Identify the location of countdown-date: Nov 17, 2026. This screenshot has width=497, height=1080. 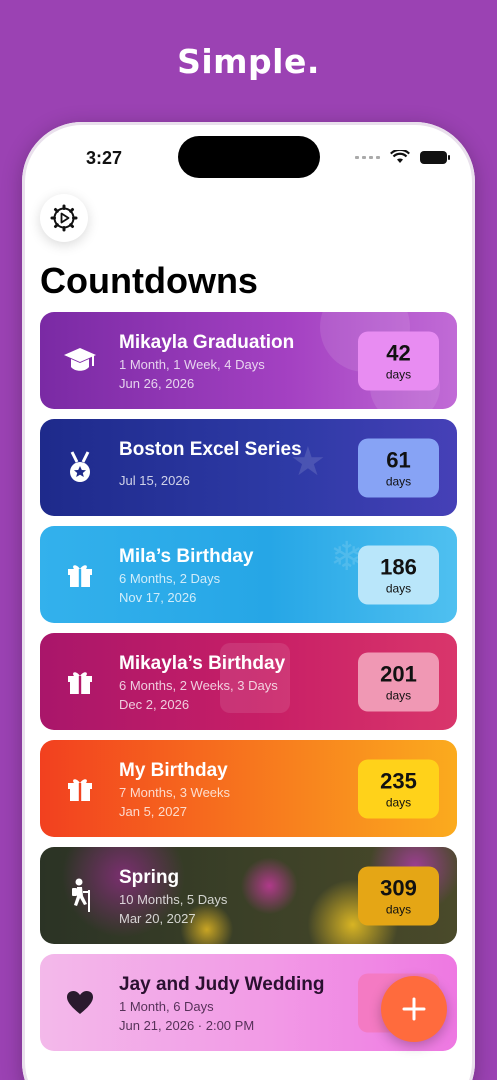
(158, 597).